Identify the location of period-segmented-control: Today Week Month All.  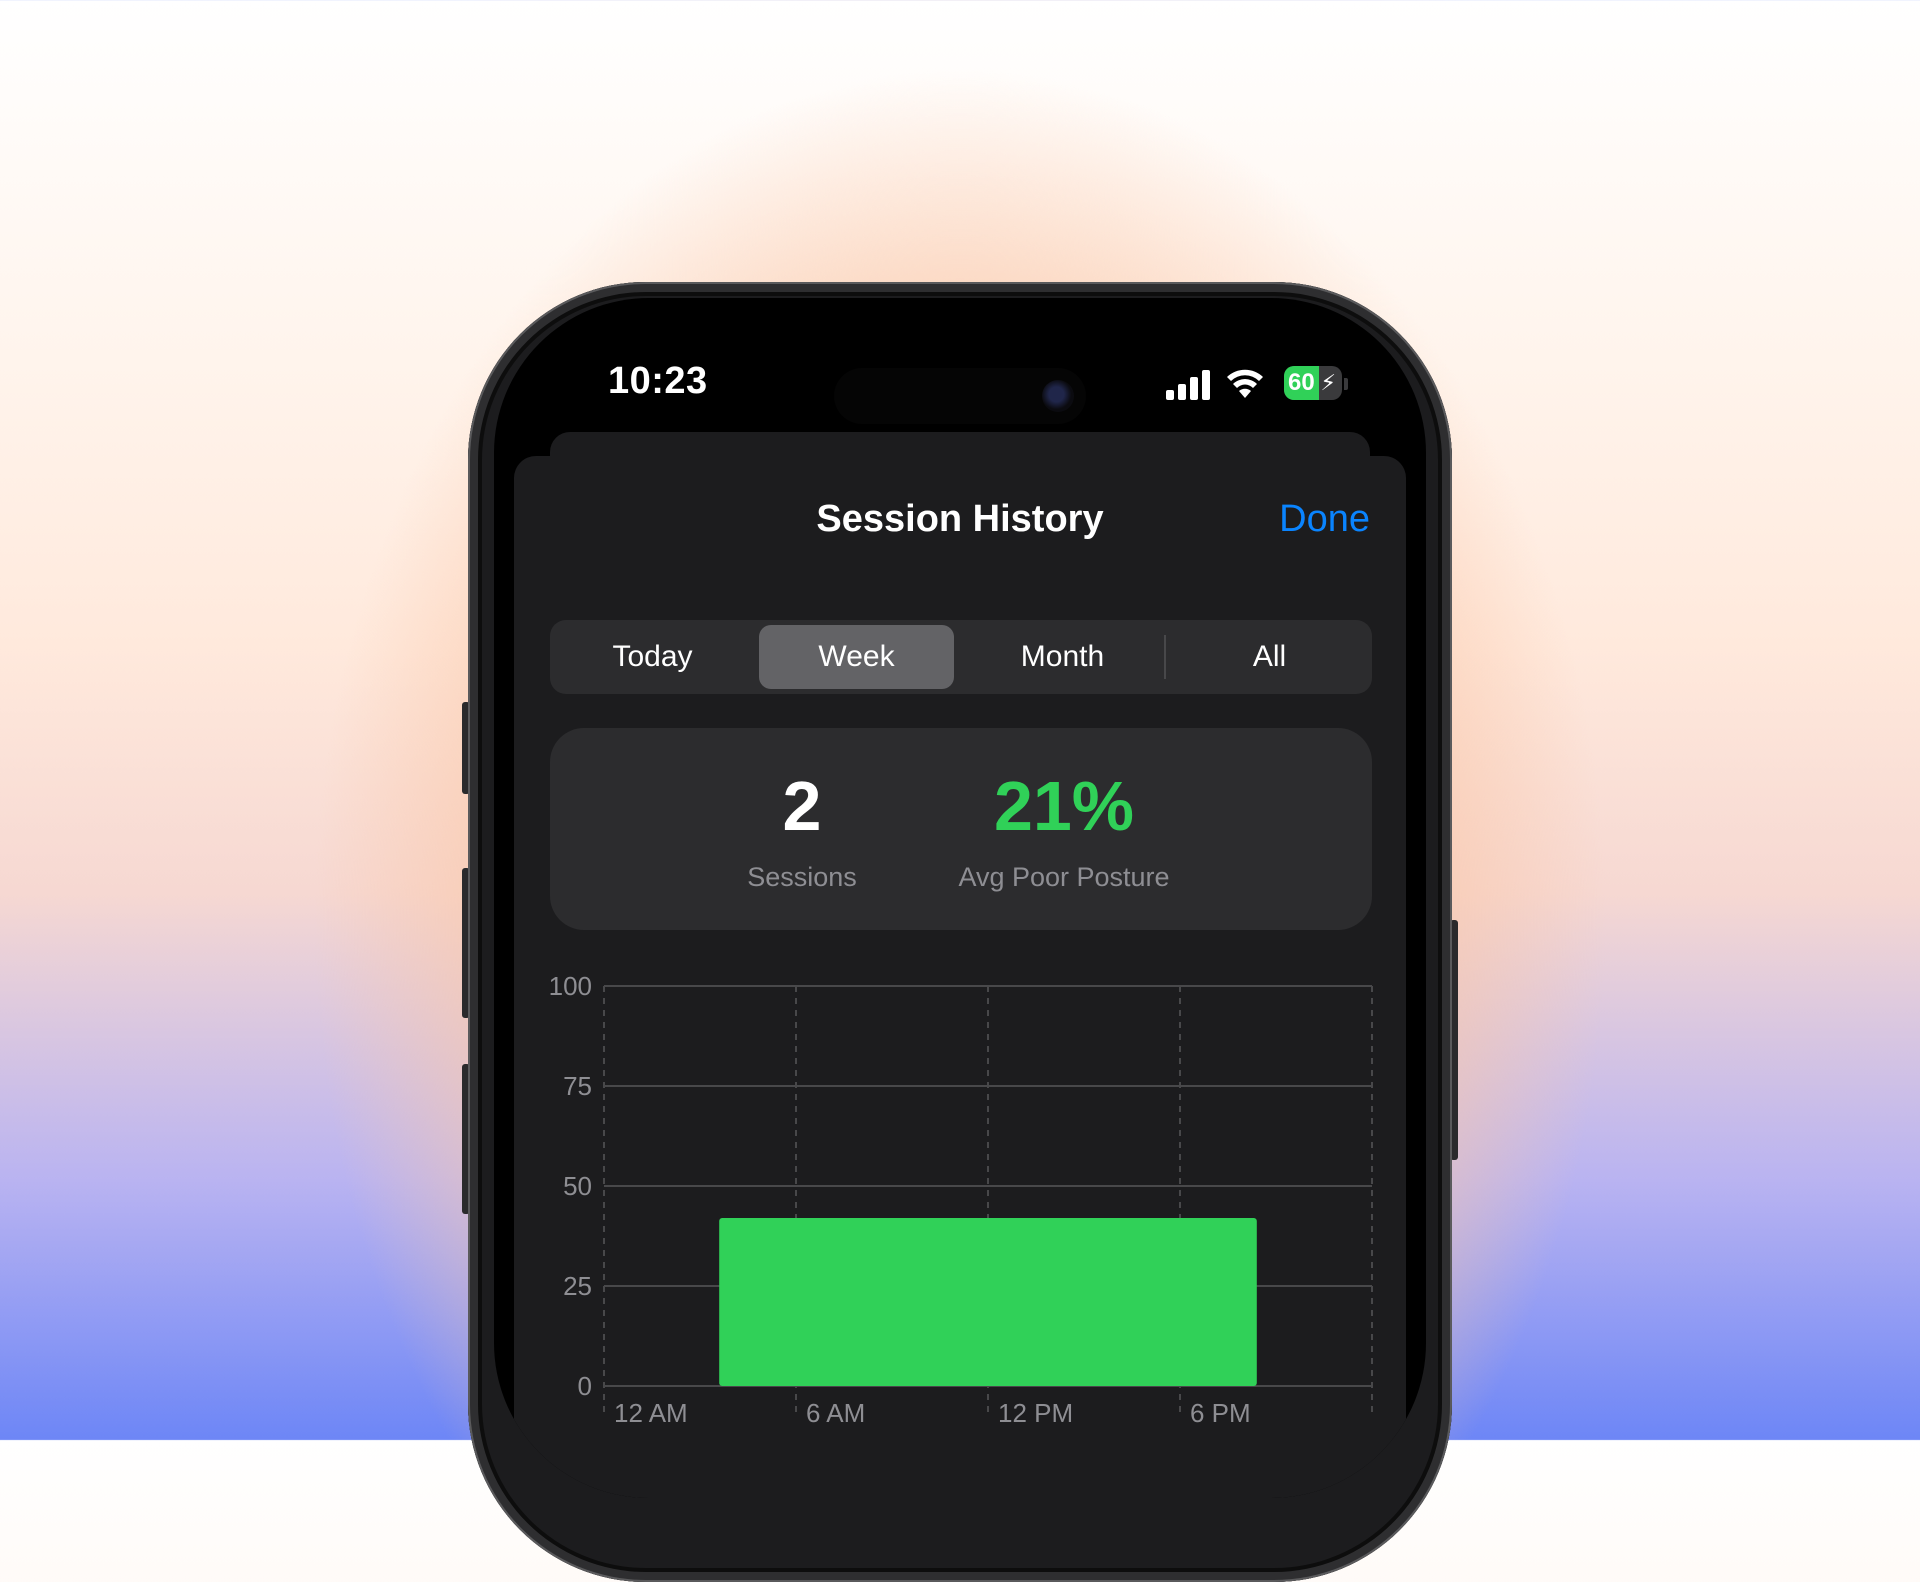
(961, 657).